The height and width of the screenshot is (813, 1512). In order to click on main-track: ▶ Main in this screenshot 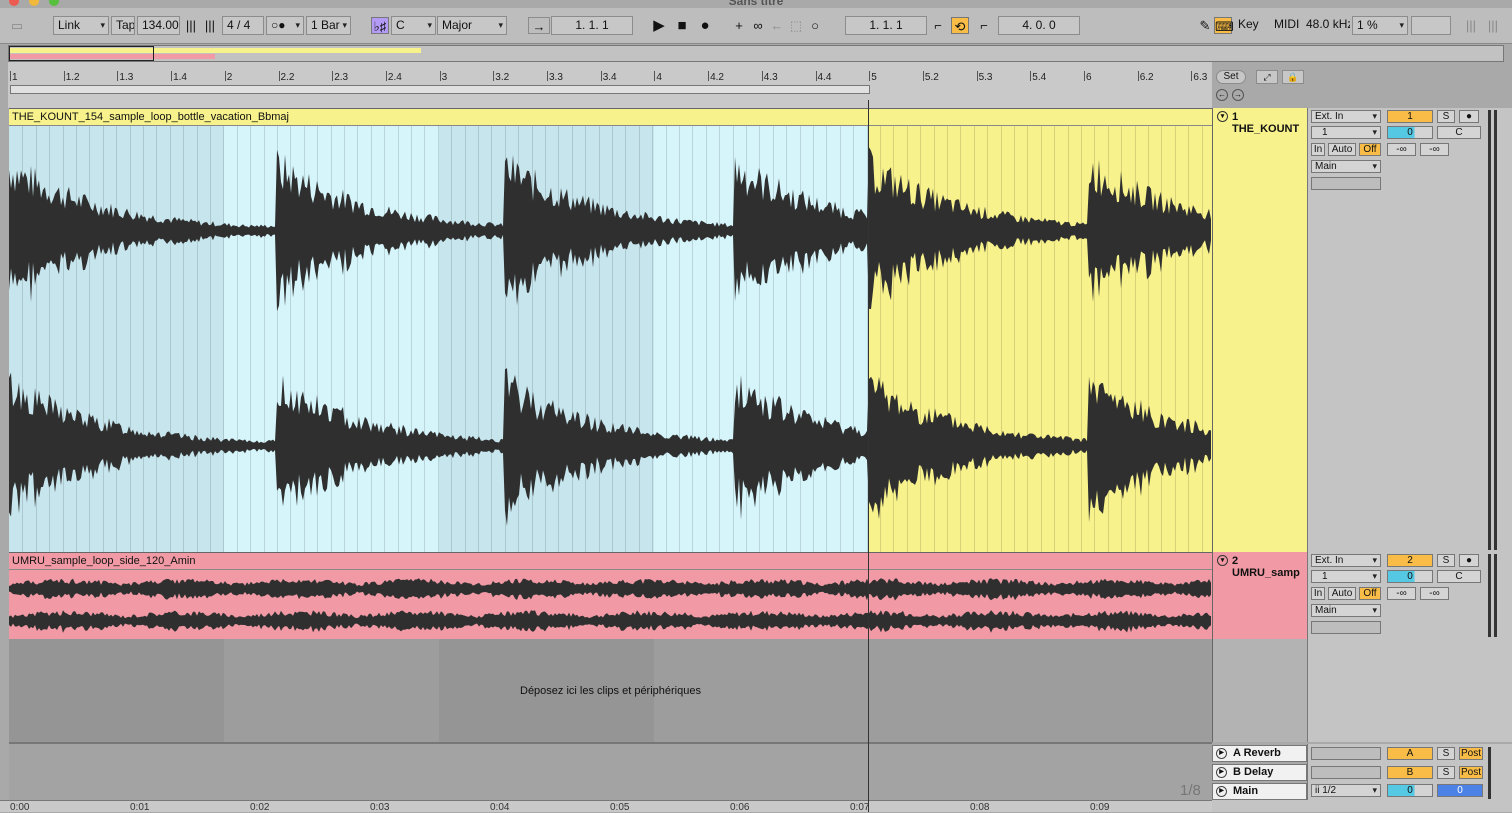, I will do `click(1259, 791)`.